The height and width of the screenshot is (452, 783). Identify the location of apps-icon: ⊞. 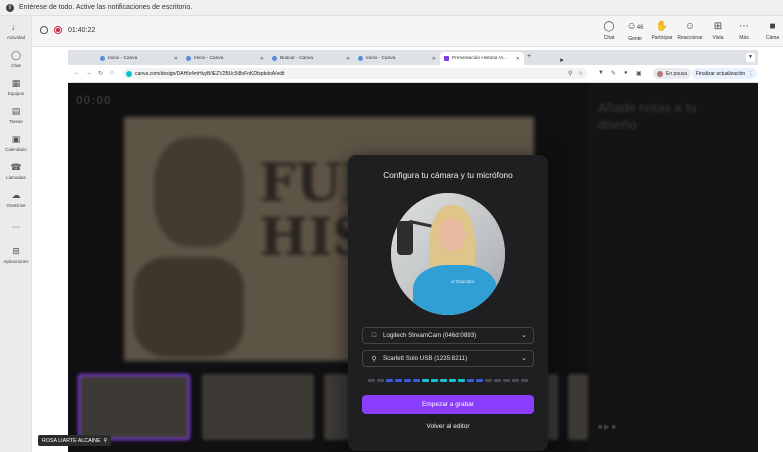
(16, 251).